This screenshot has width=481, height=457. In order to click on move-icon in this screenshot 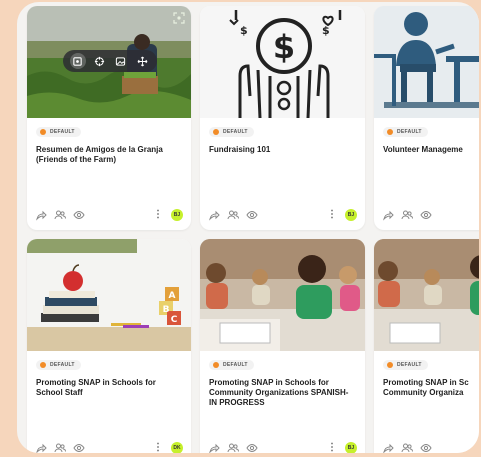, I will do `click(142, 61)`.